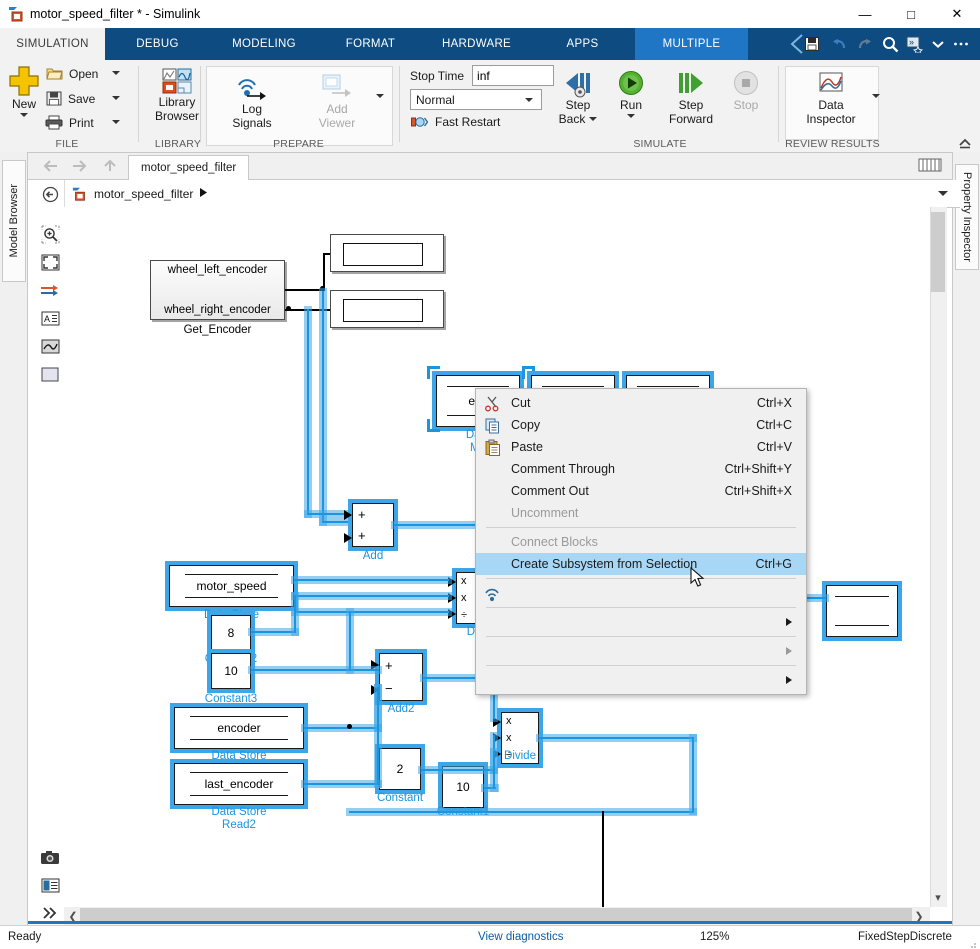 The image size is (980, 949). Describe the element at coordinates (943, 193) in the screenshot. I see `breadcrumb-dropdown-icon` at that location.